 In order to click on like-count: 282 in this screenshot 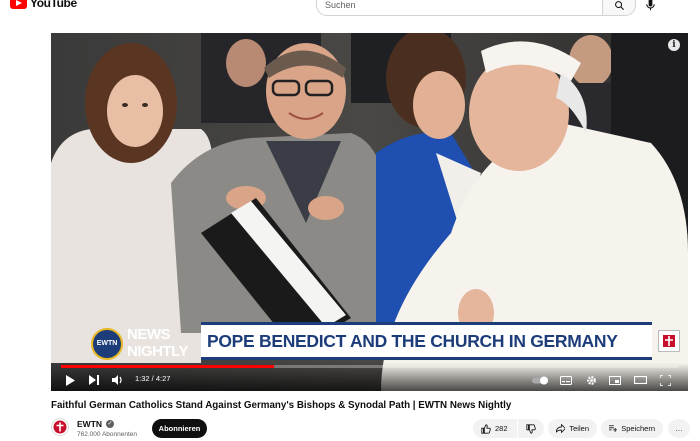, I will do `click(501, 428)`.